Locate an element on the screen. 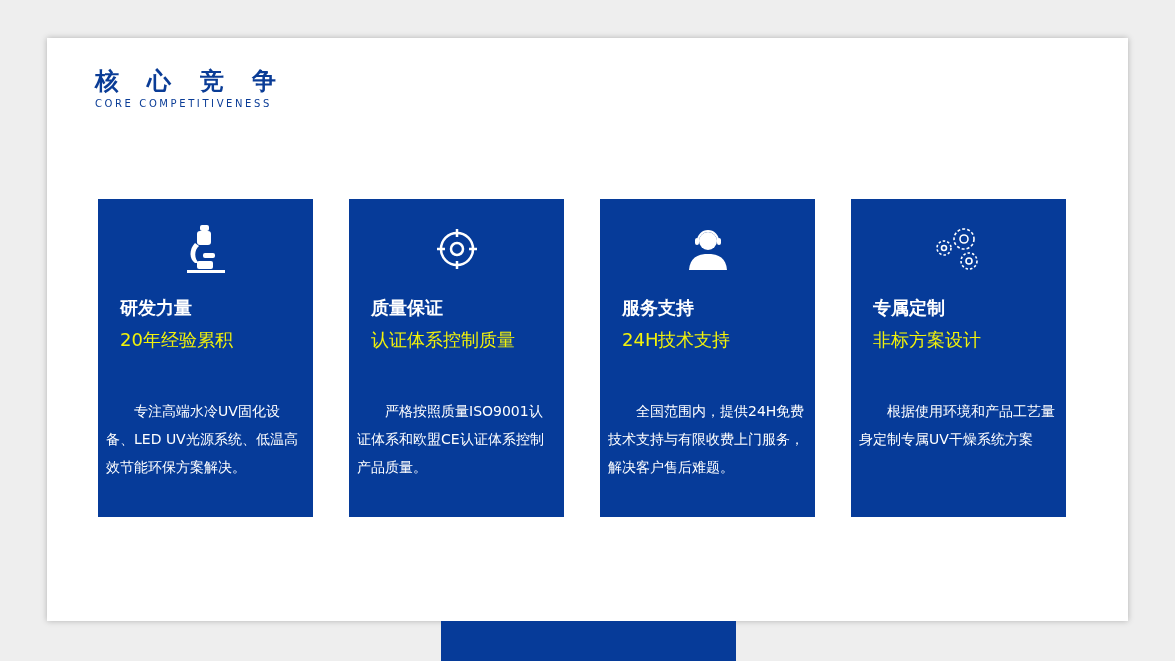 The image size is (1175, 661). card-heading: 质量保证 is located at coordinates (407, 308).